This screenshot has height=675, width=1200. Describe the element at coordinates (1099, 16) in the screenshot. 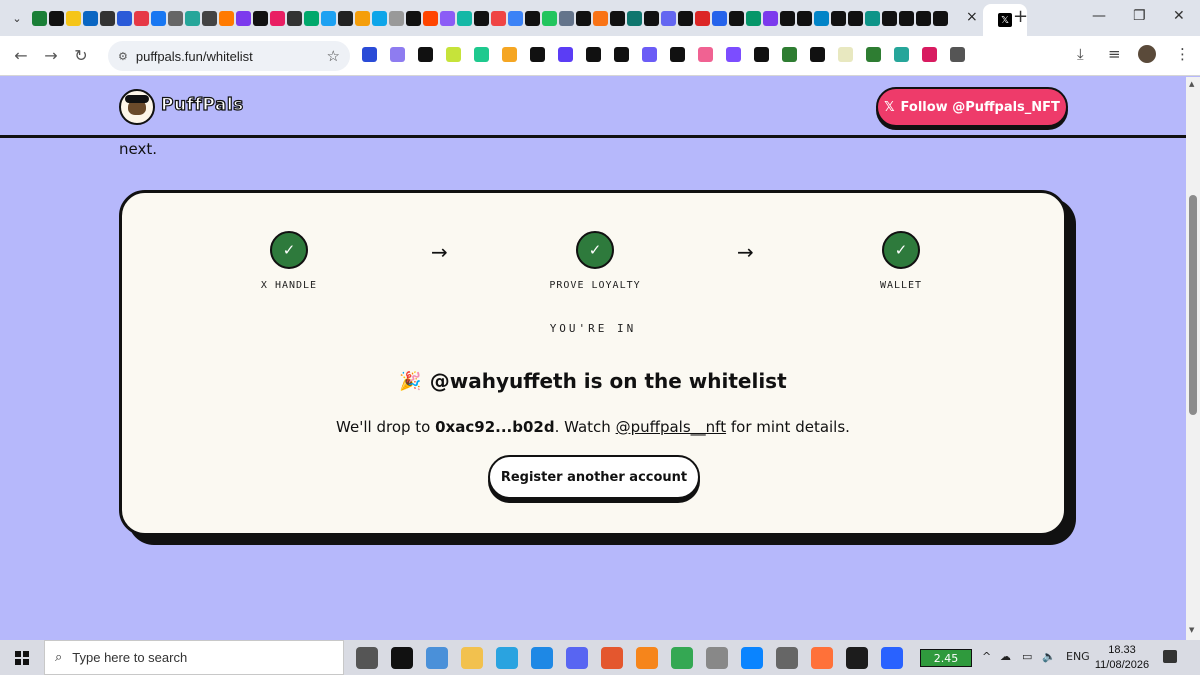

I see `minimize-button: —` at that location.